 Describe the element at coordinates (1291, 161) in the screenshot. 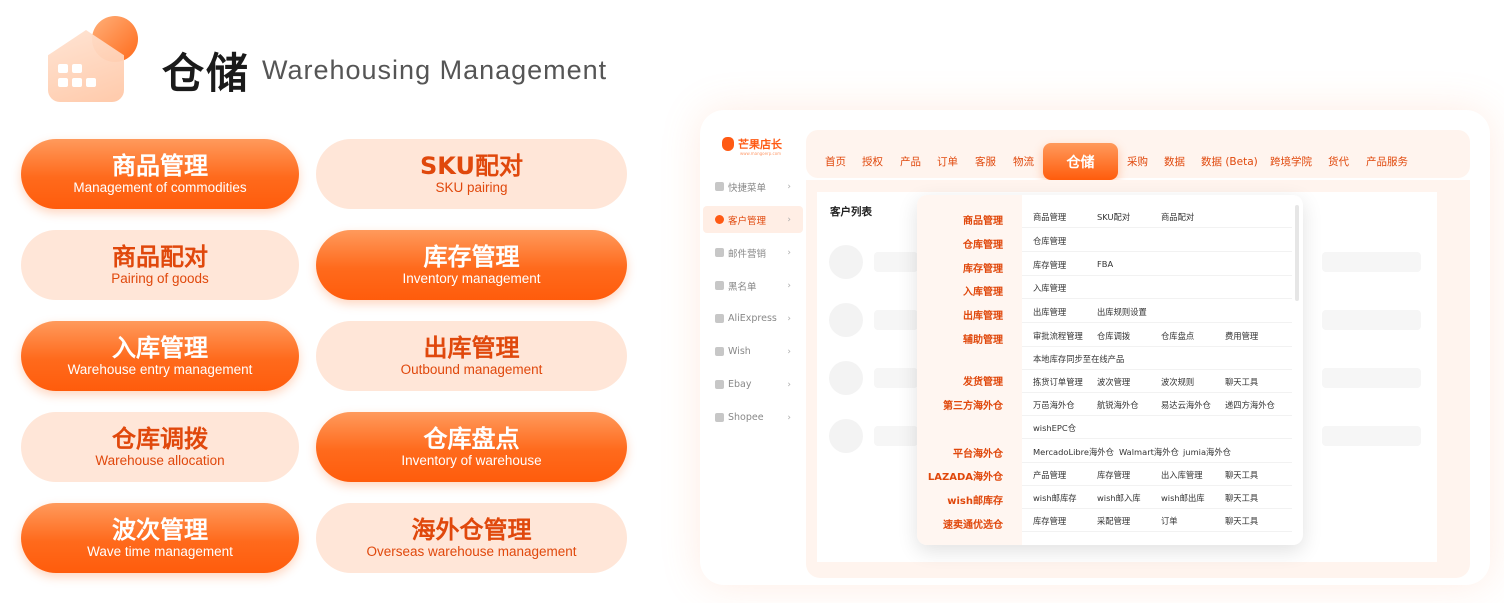

I see `nav-academy: 跨境学院` at that location.